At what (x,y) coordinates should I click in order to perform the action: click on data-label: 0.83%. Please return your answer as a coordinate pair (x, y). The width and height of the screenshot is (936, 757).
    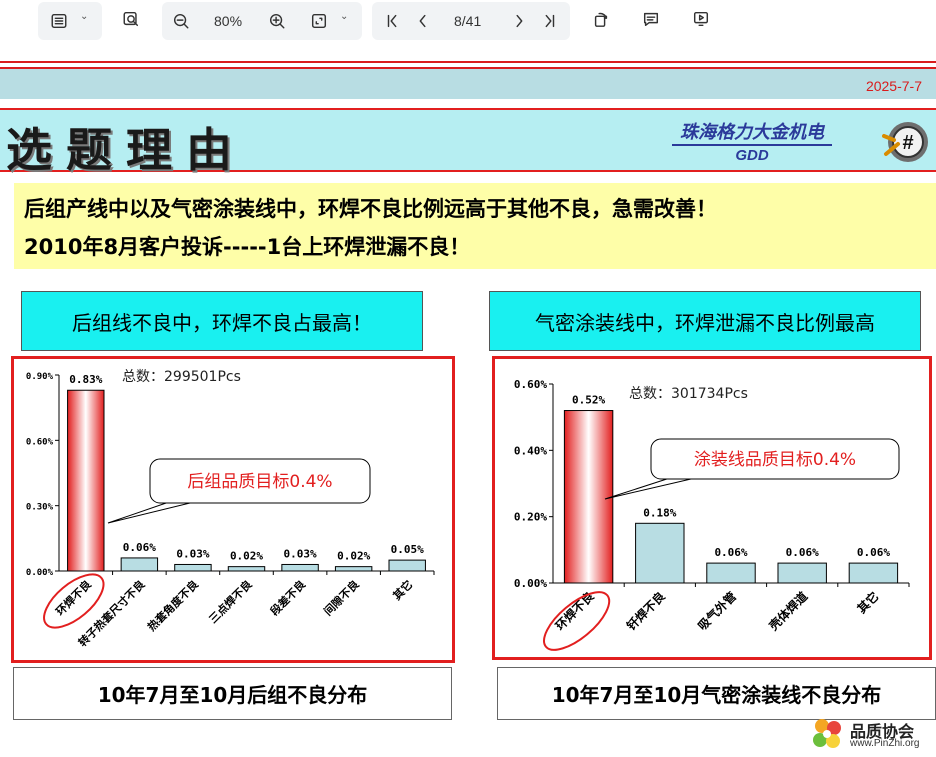
    Looking at the image, I should click on (85, 379).